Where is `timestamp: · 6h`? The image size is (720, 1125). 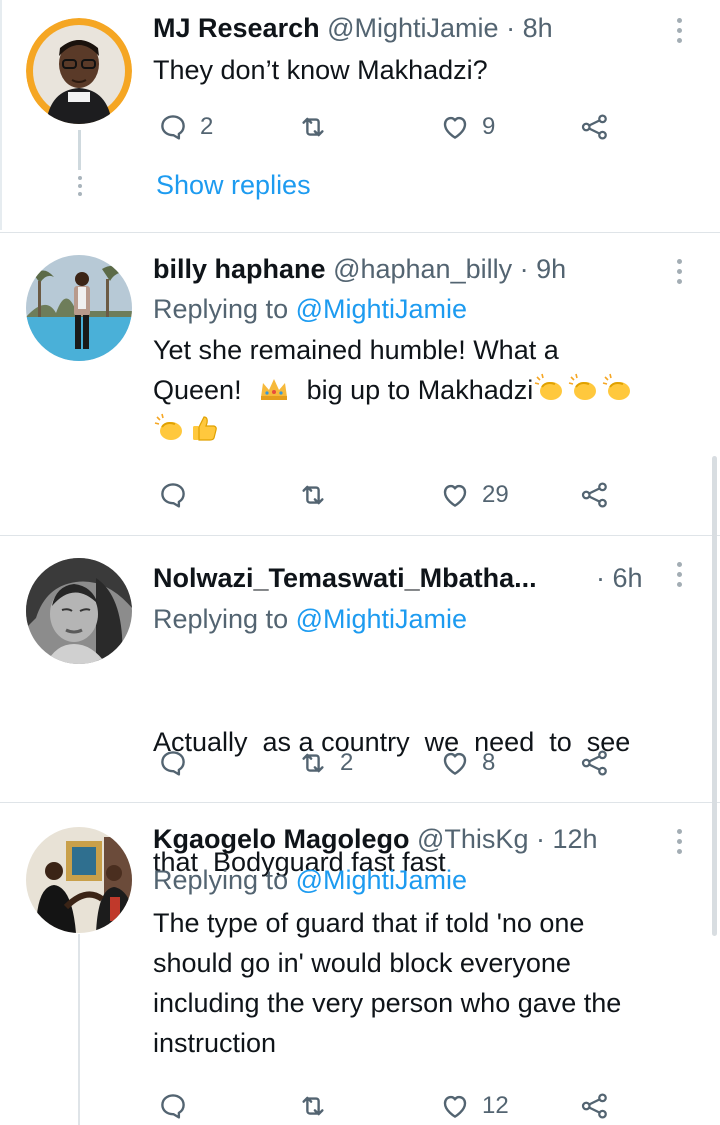
timestamp: · 6h is located at coordinates (619, 578).